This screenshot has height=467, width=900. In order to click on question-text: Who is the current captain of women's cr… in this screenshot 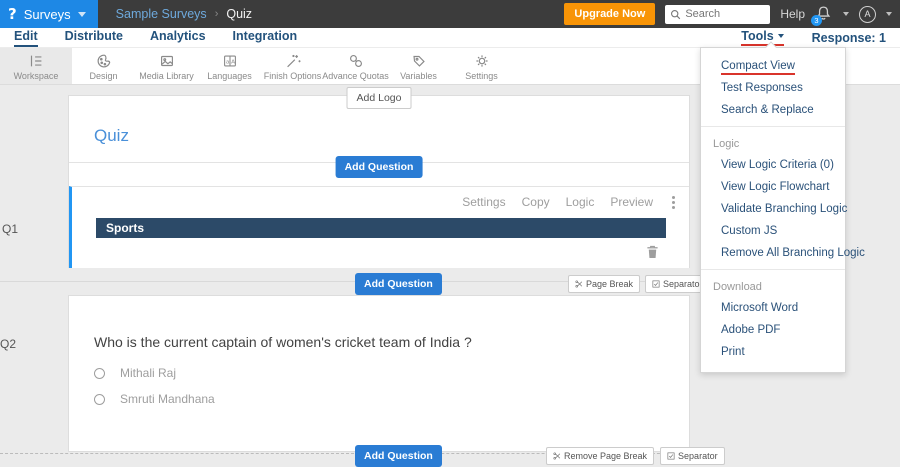, I will do `click(283, 342)`.